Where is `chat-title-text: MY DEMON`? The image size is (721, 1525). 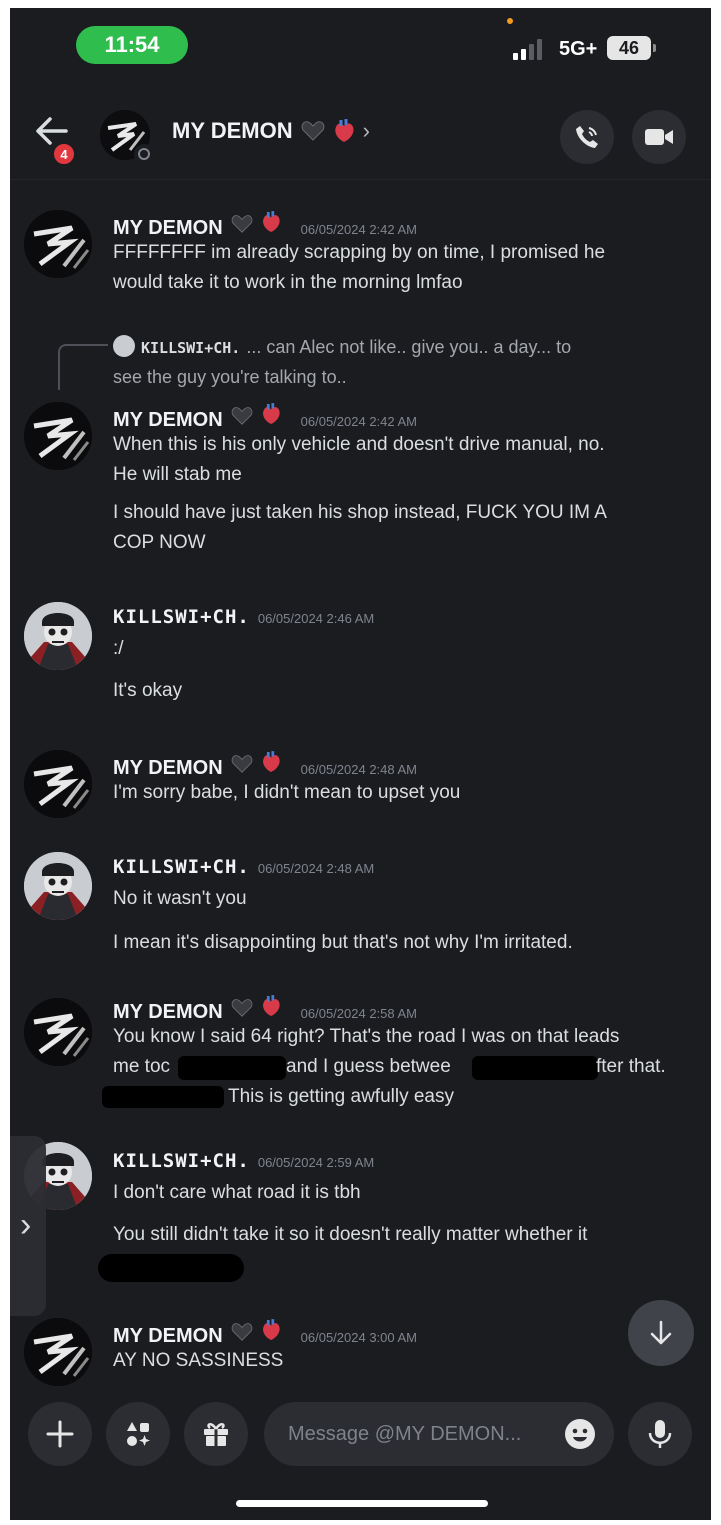 chat-title-text: MY DEMON is located at coordinates (232, 130).